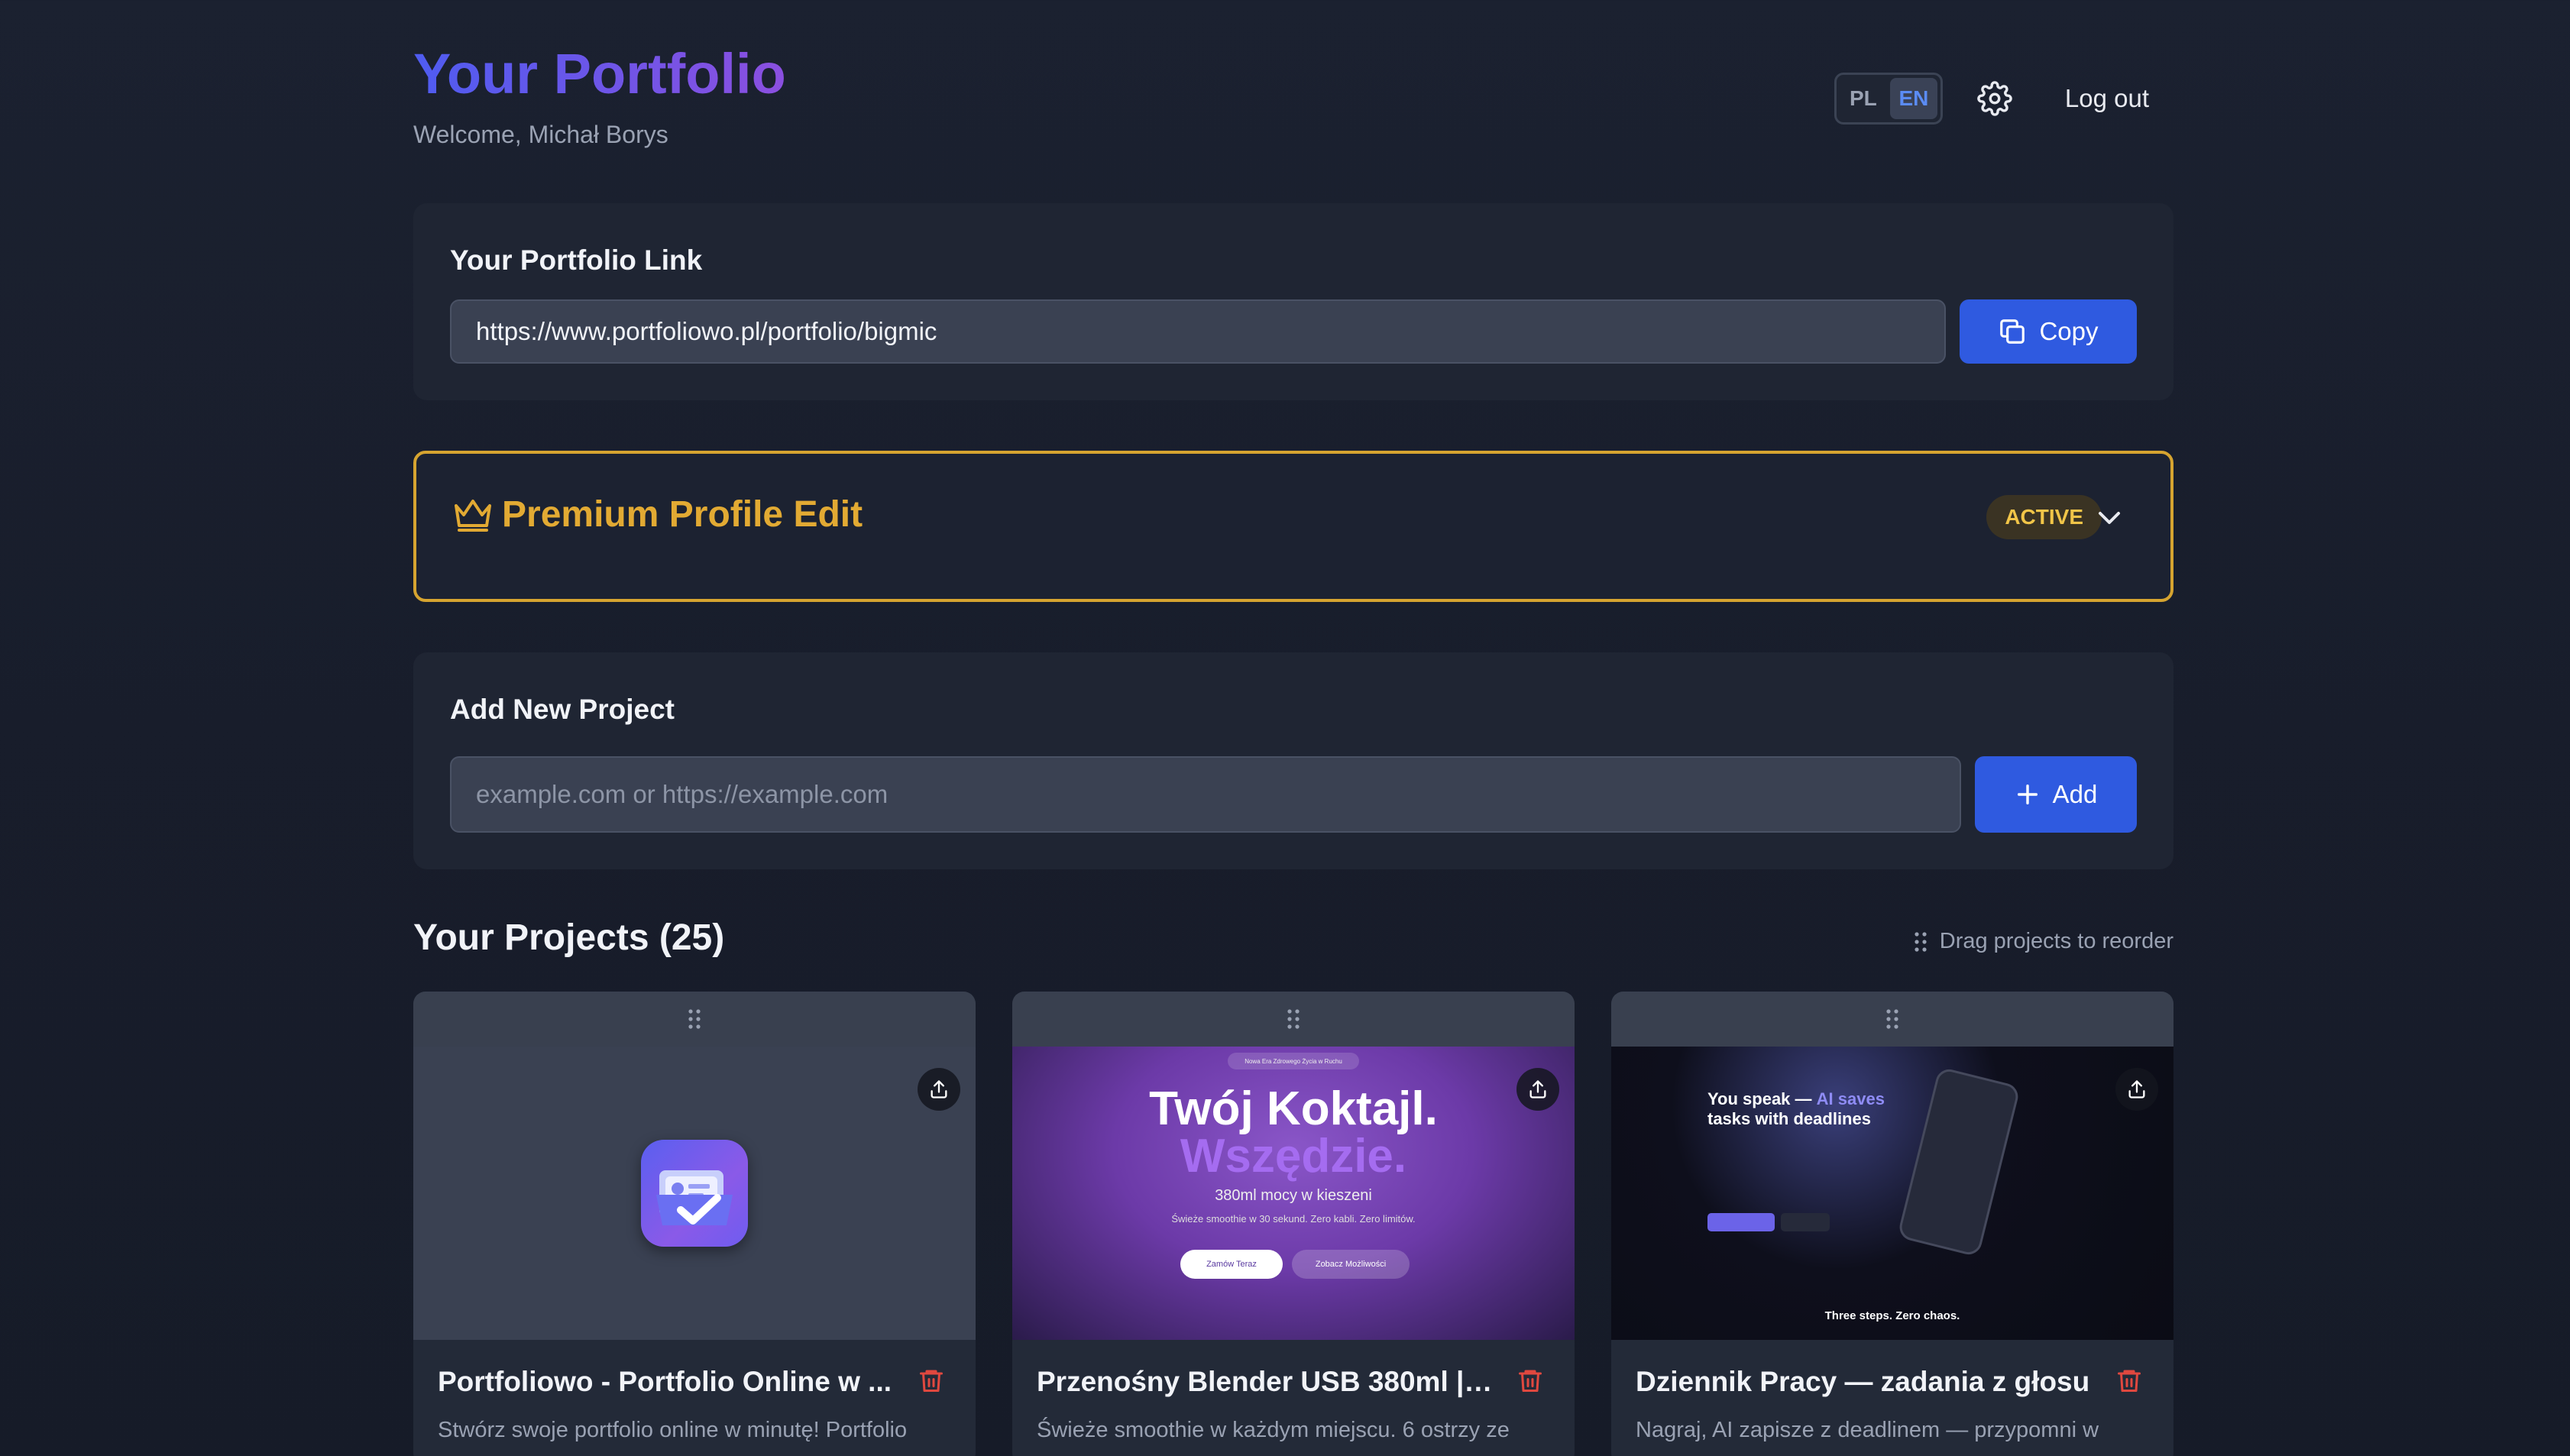 The height and width of the screenshot is (1456, 2570). What do you see at coordinates (540, 135) in the screenshot?
I see `welcome-text: Welcome, Michał Borys` at bounding box center [540, 135].